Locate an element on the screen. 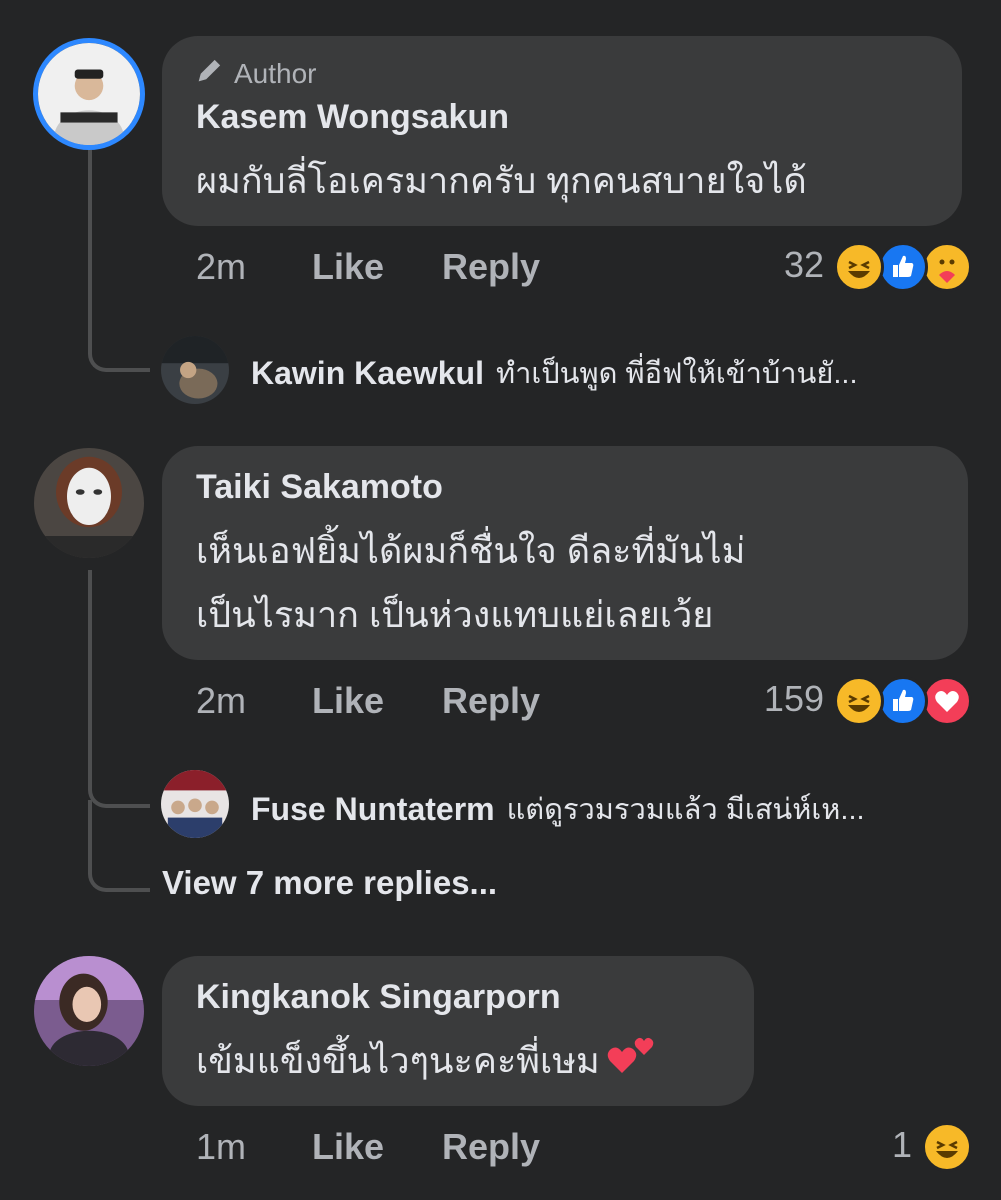 The width and height of the screenshot is (1001, 1200). comment-text: เข้มแข็งขึ้นไวๆนะคะพี่เษม is located at coordinates (429, 1063).